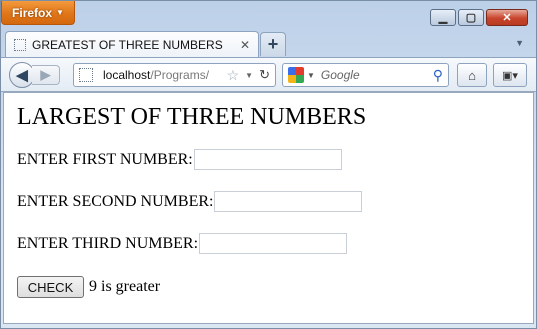 The image size is (537, 329). I want to click on addon-bar-button: ▣▾, so click(510, 75).